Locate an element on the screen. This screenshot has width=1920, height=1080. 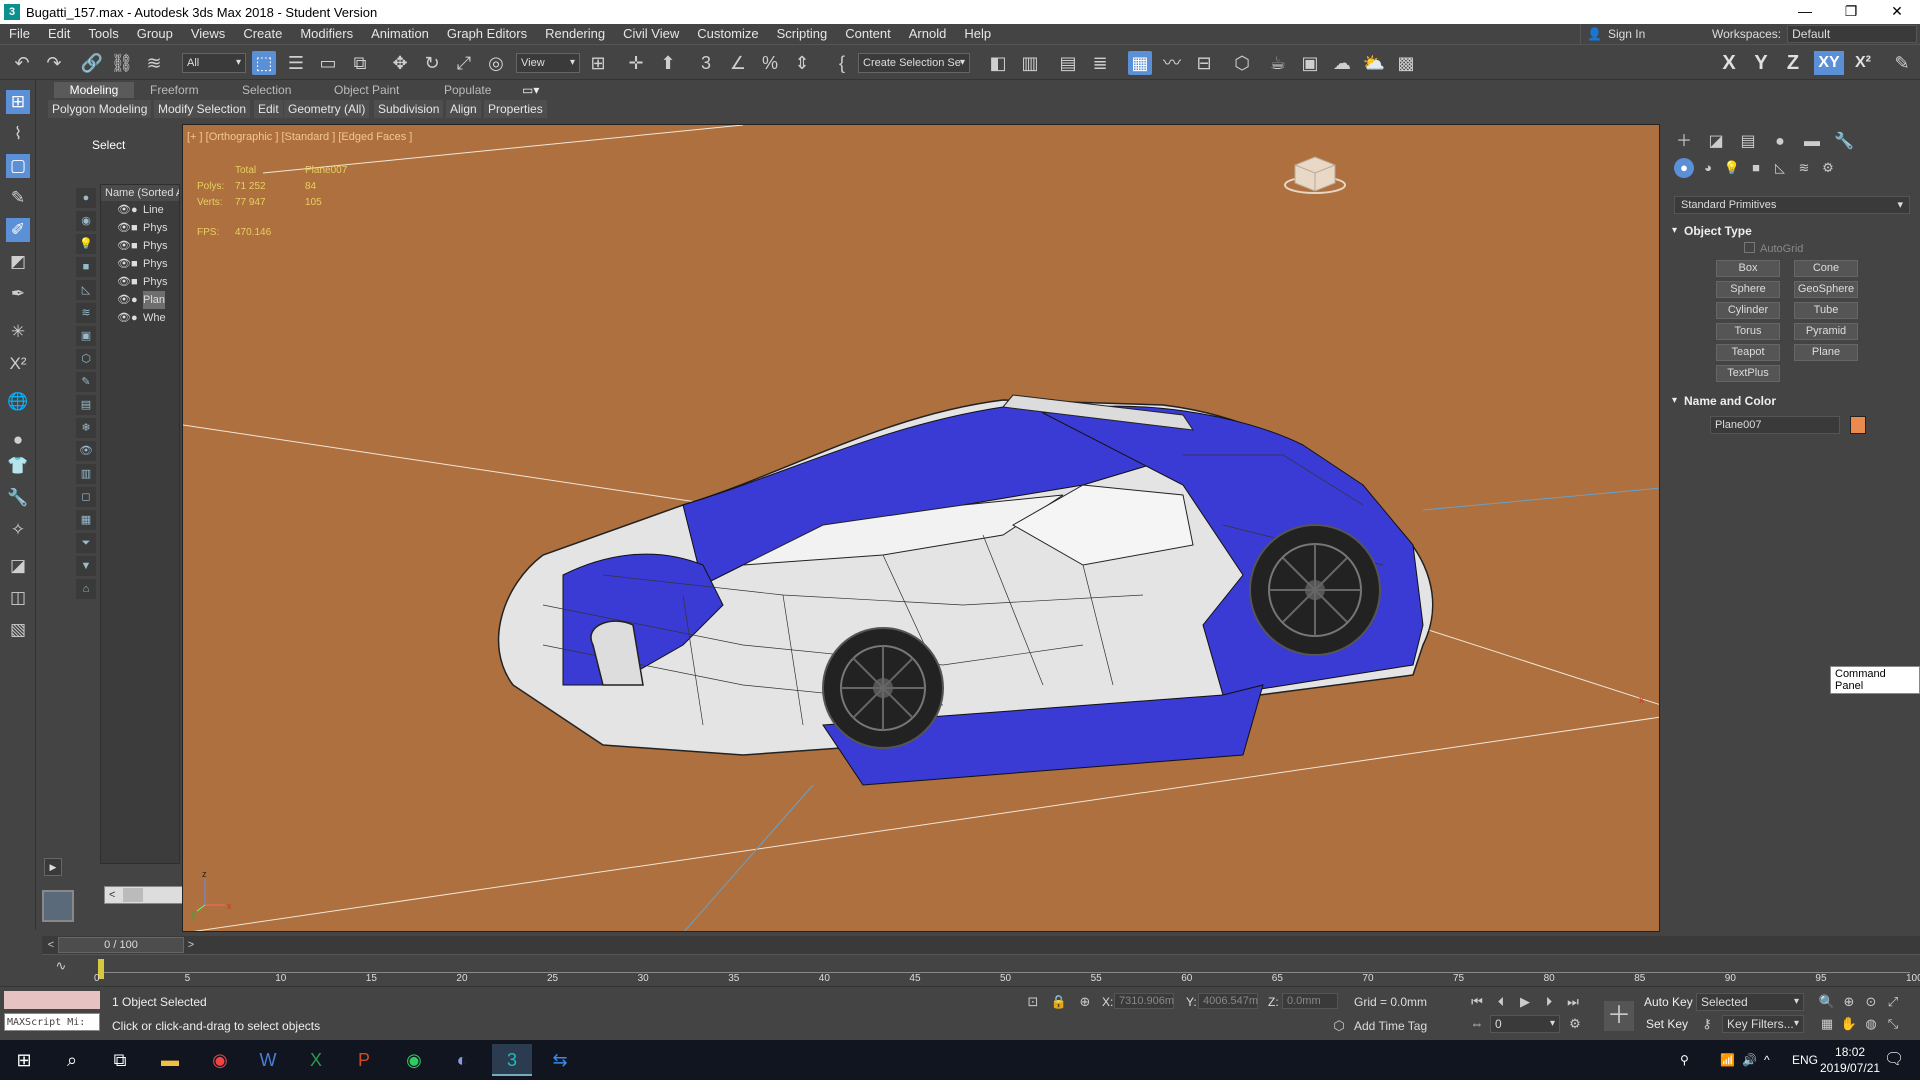
chrome-icon: ◉ is located at coordinates (220, 1060).